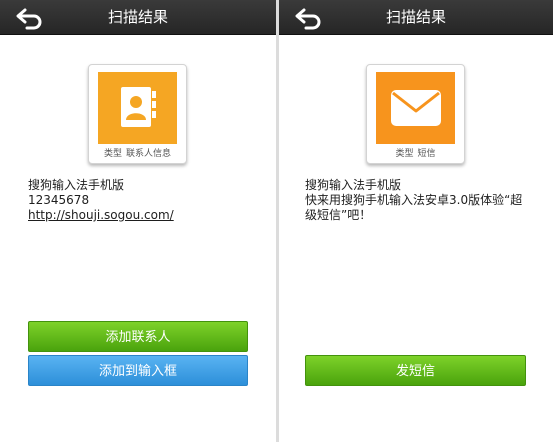 Image resolution: width=553 pixels, height=442 pixels. Describe the element at coordinates (138, 370) in the screenshot. I see `add-to-input-box-button: 添加到输入框` at that location.